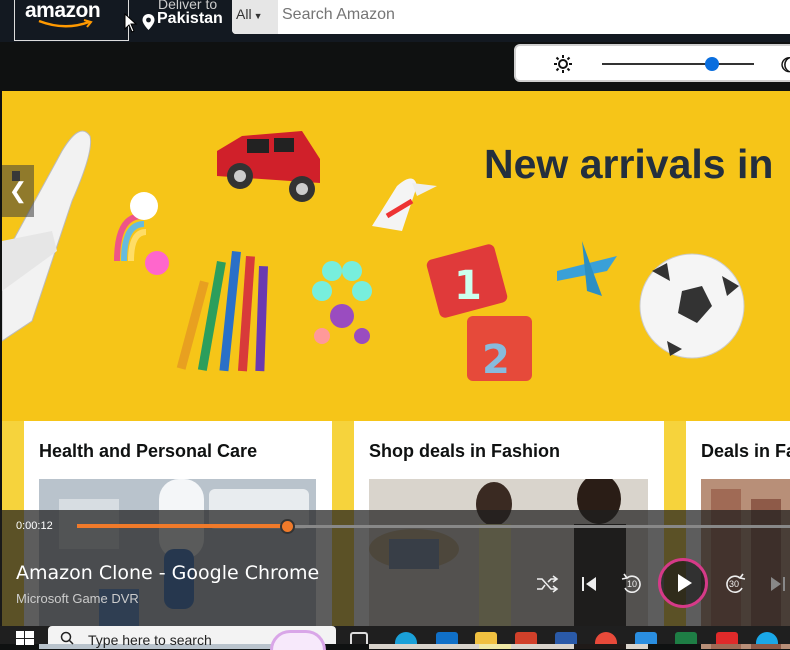 The width and height of the screenshot is (790, 650). I want to click on rewind-label: 10, so click(632, 584).